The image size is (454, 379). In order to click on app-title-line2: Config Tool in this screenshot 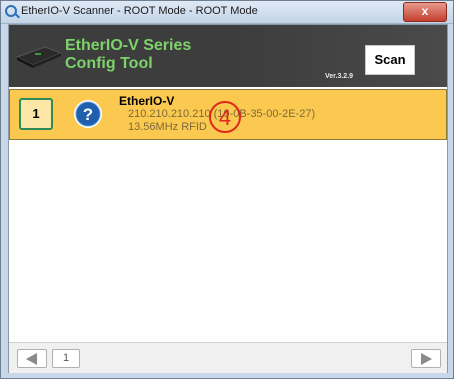, I will do `click(109, 63)`.